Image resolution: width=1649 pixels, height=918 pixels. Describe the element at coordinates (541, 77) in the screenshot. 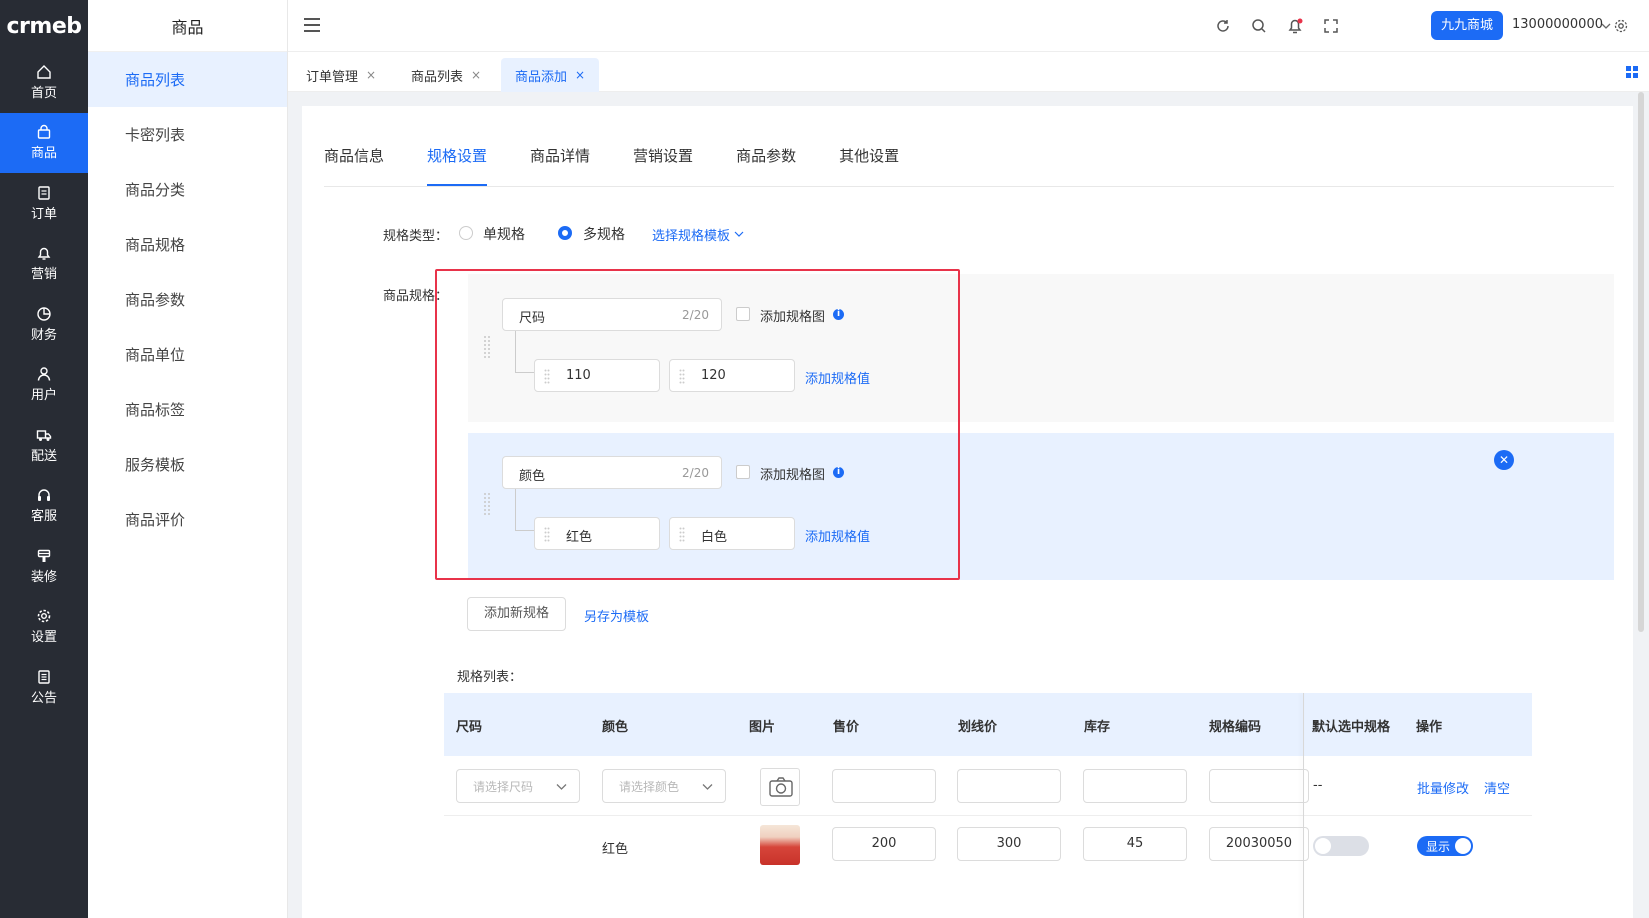

I see `tab-label: 商品添加` at that location.